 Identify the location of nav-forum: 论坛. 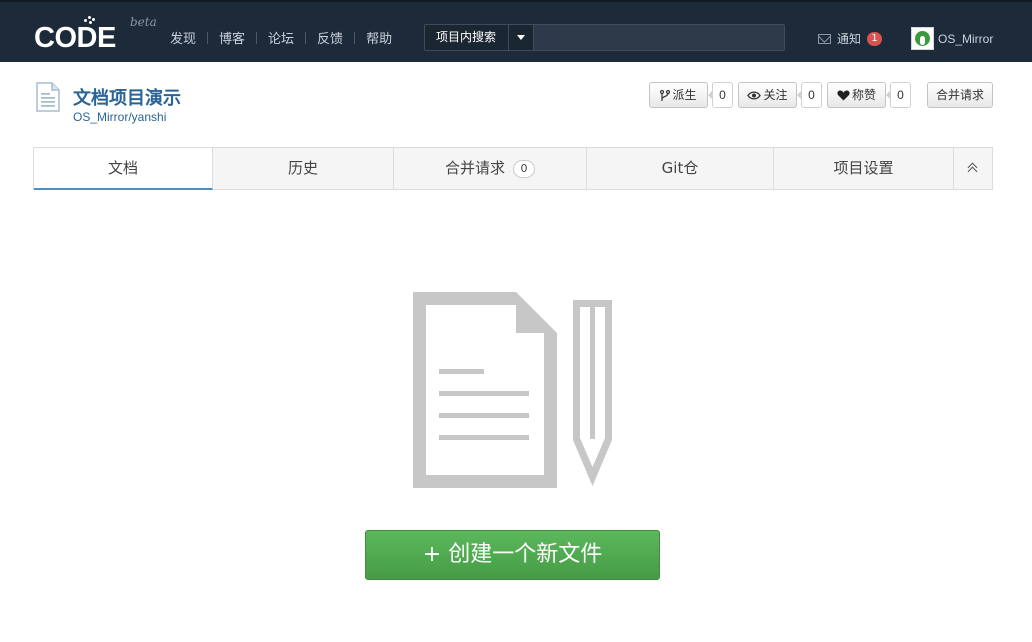
(281, 37).